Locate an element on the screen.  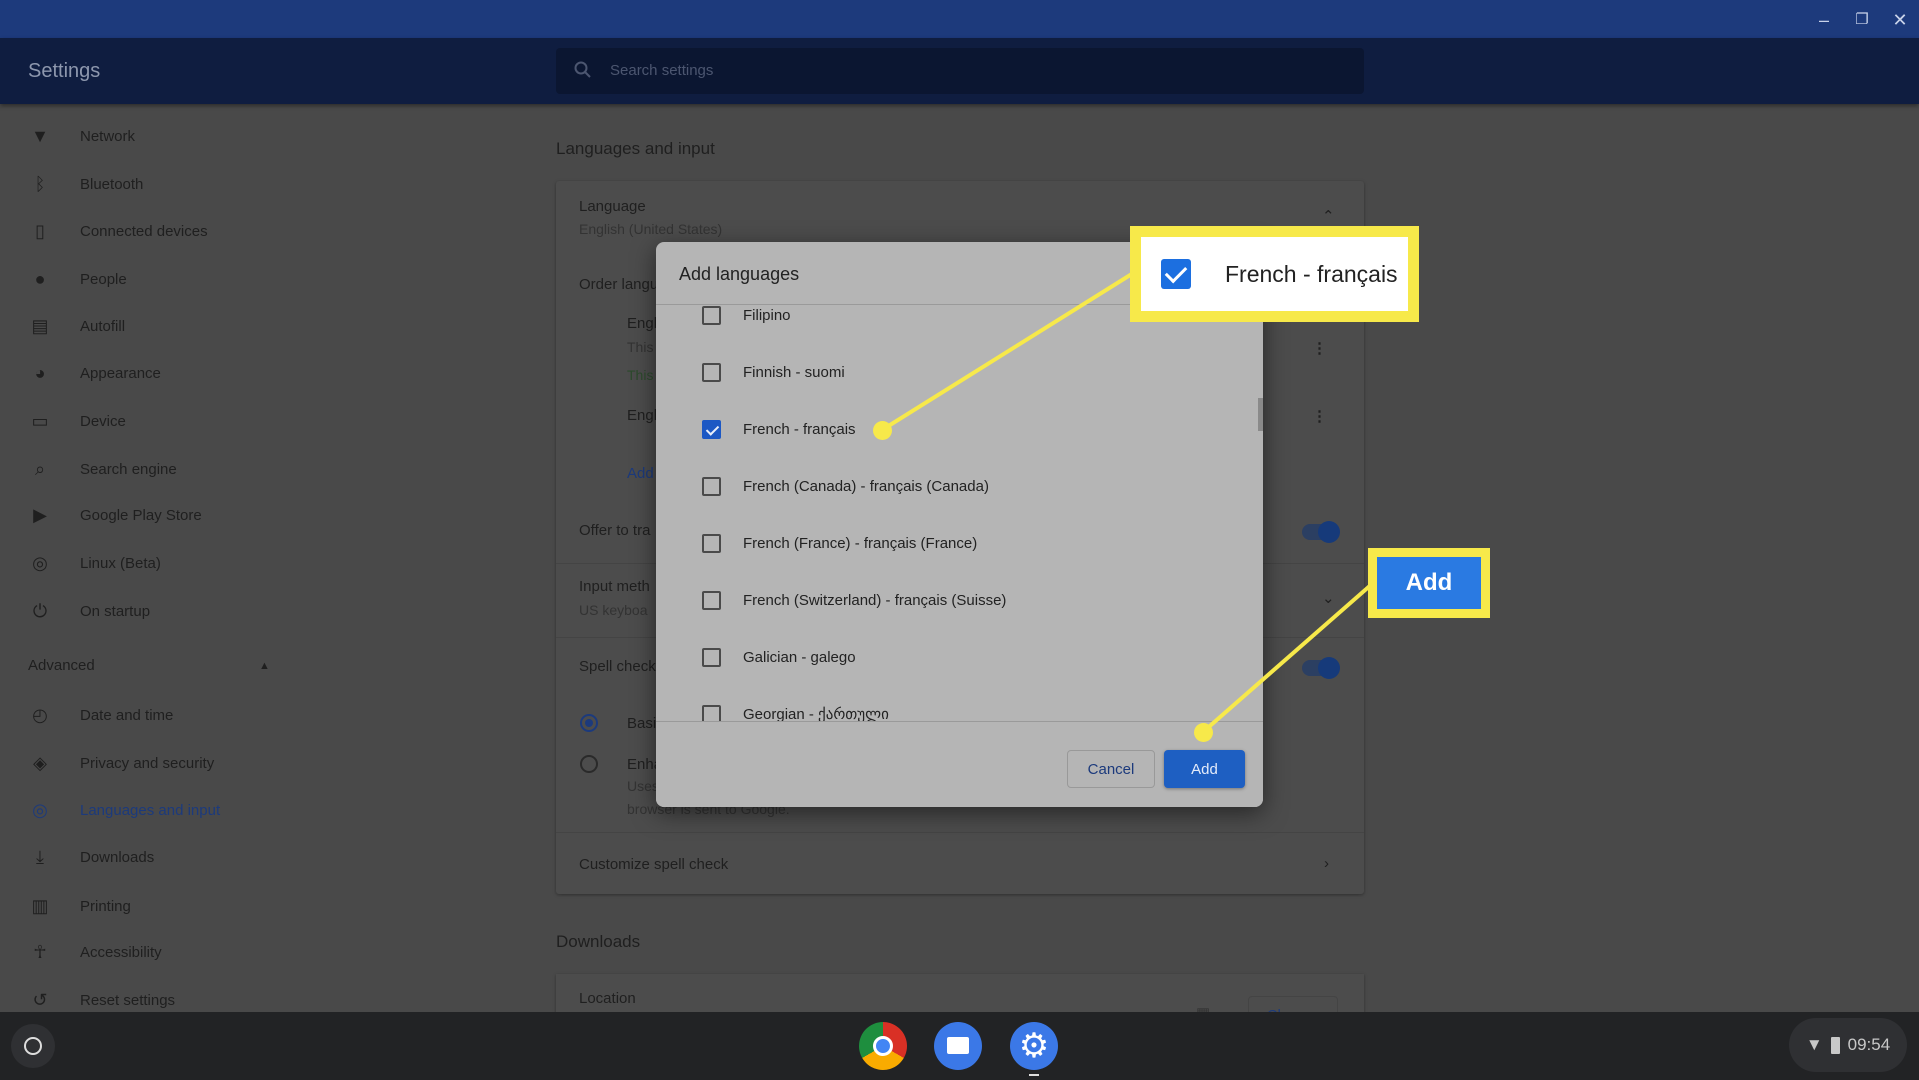
language-option: Finnish - suomi is located at coordinates (956, 372).